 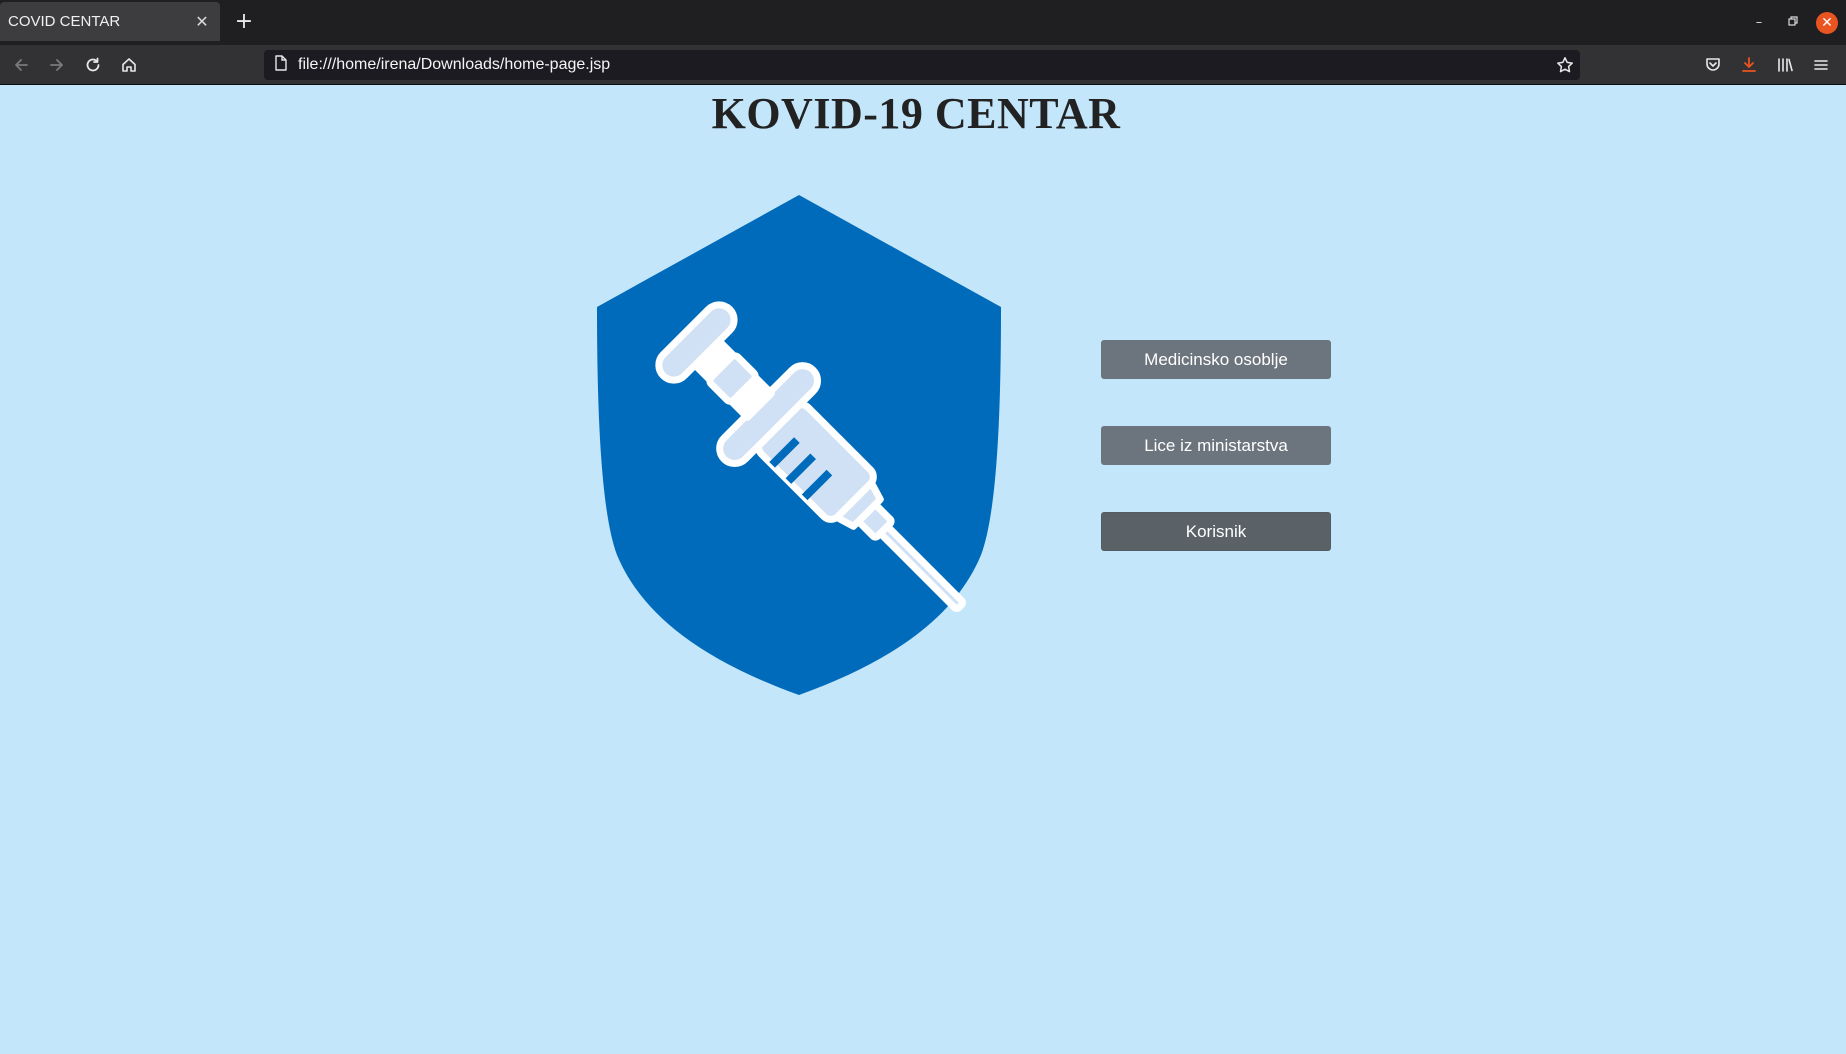 I want to click on forward-icon, so click(x=57, y=65).